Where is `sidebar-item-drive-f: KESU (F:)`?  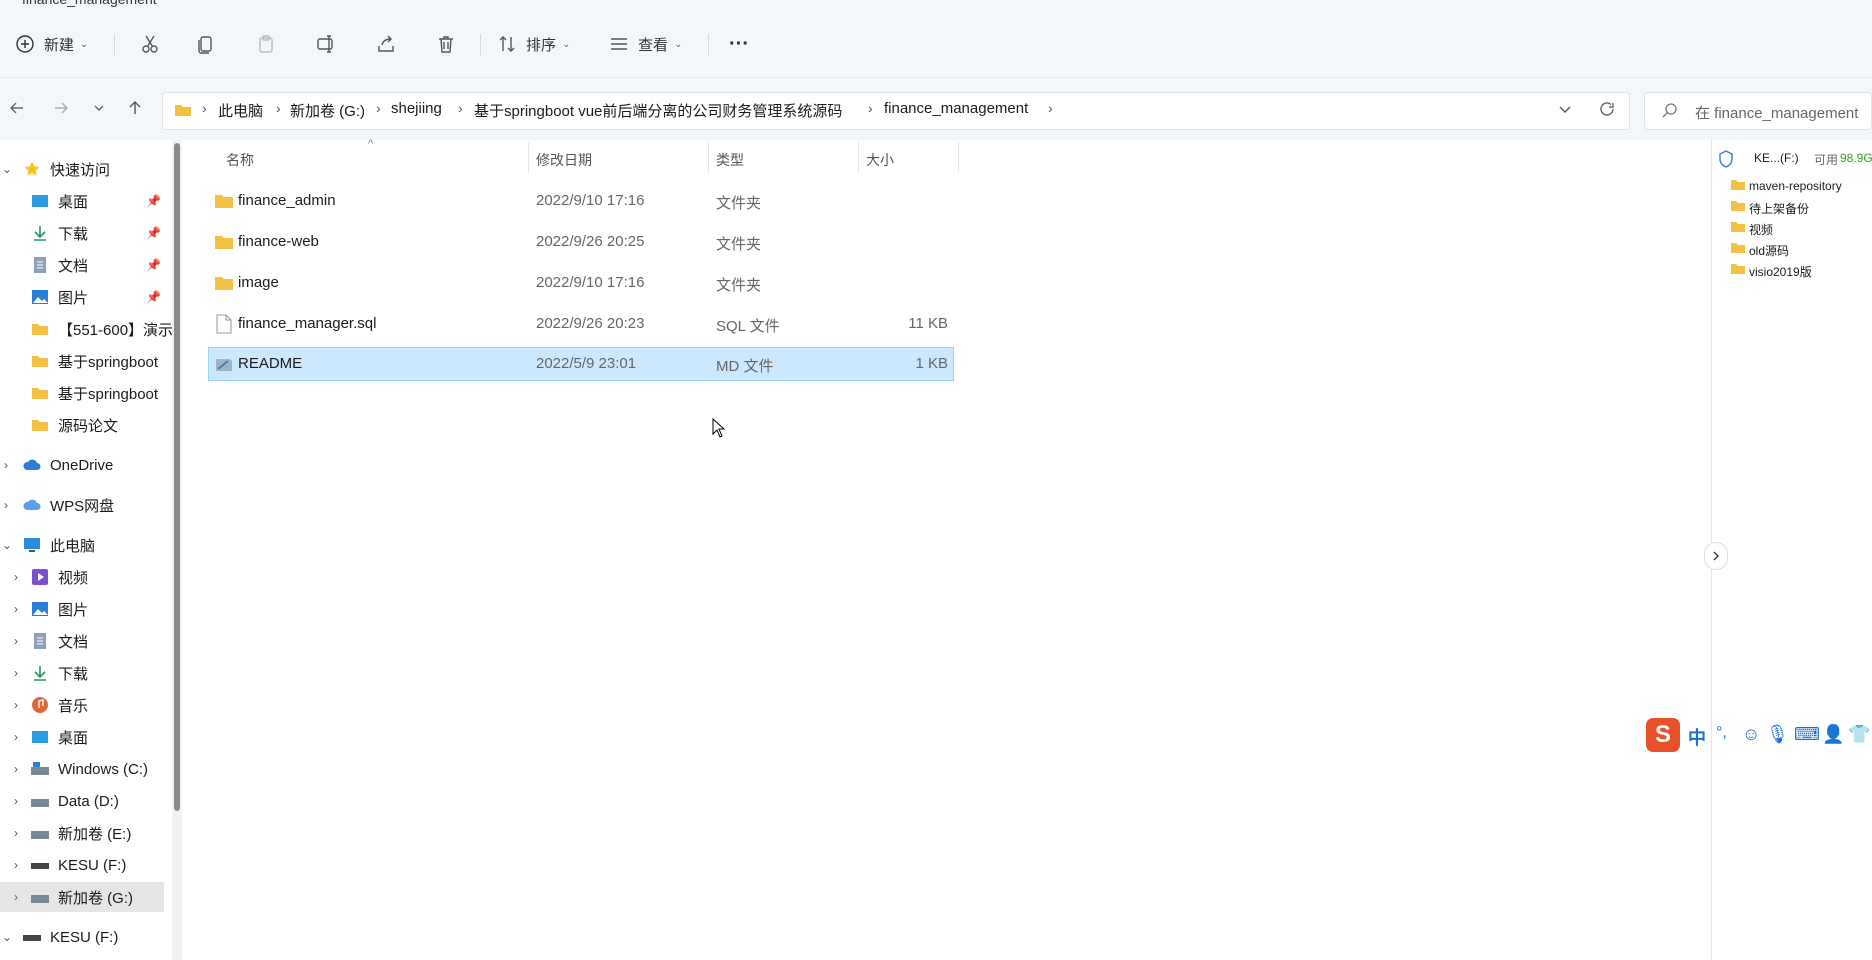
sidebar-item-drive-f: KESU (F:) is located at coordinates (78, 865).